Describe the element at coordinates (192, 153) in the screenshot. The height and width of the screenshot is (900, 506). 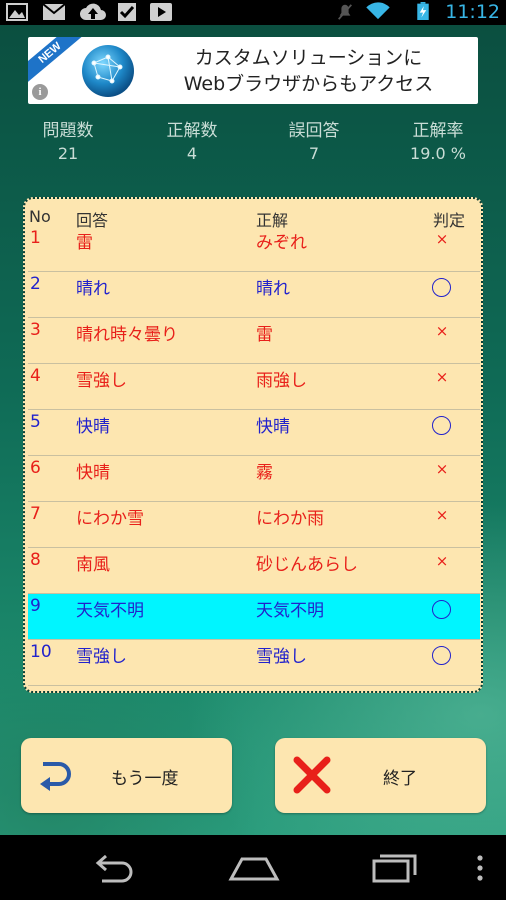
I see `stat-value-correct: 4` at that location.